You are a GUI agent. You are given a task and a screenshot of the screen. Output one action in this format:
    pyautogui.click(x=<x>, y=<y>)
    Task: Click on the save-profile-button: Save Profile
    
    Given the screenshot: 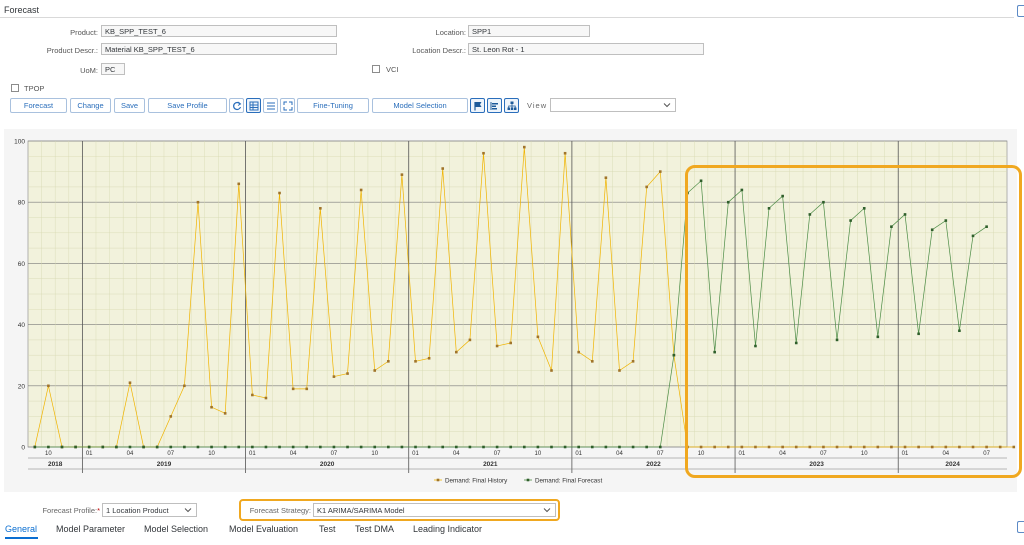 What is the action you would take?
    pyautogui.click(x=187, y=105)
    